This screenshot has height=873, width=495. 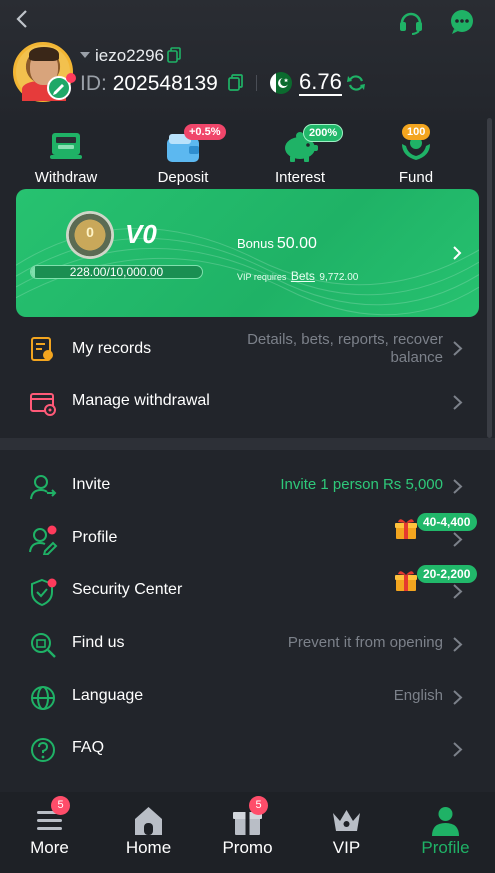 I want to click on nav-profile: Profile, so click(x=445, y=832).